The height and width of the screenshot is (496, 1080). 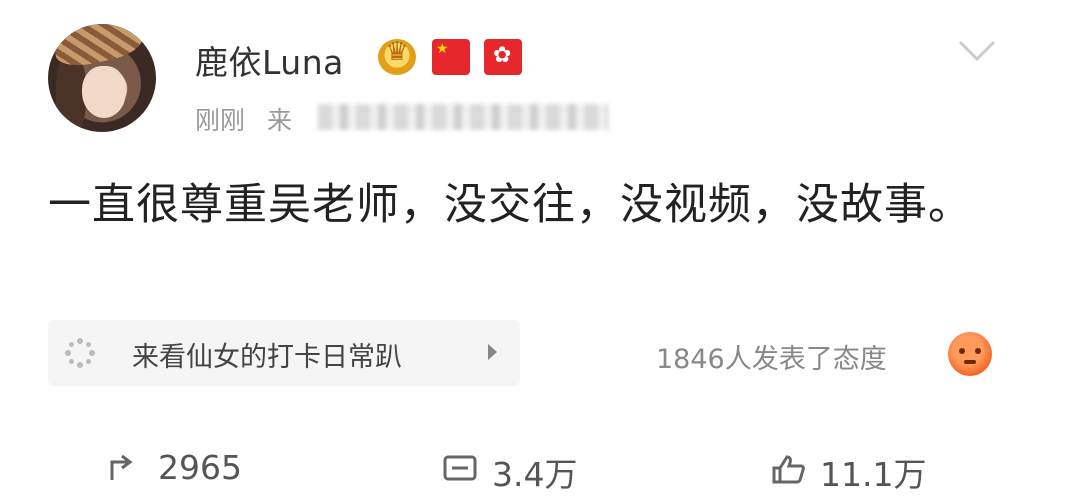 I want to click on avatar-beret, so click(x=98, y=47).